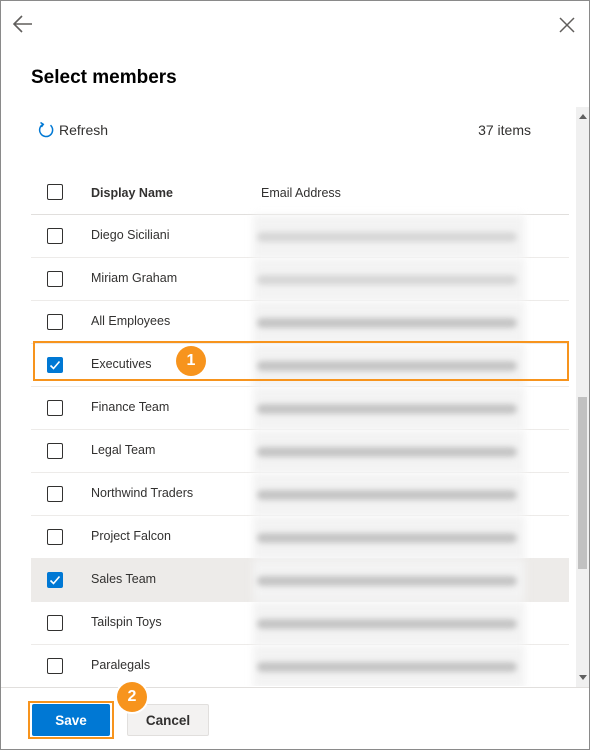 The image size is (590, 750). I want to click on caret-down-icon, so click(582, 677).